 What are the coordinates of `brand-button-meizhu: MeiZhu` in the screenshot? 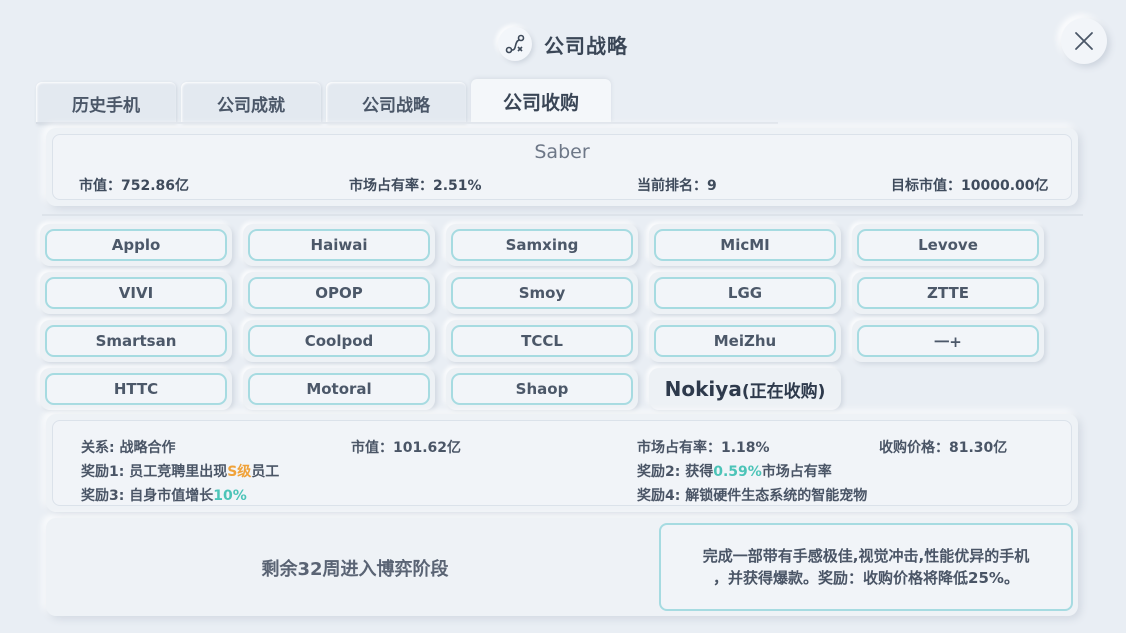 It's located at (745, 341).